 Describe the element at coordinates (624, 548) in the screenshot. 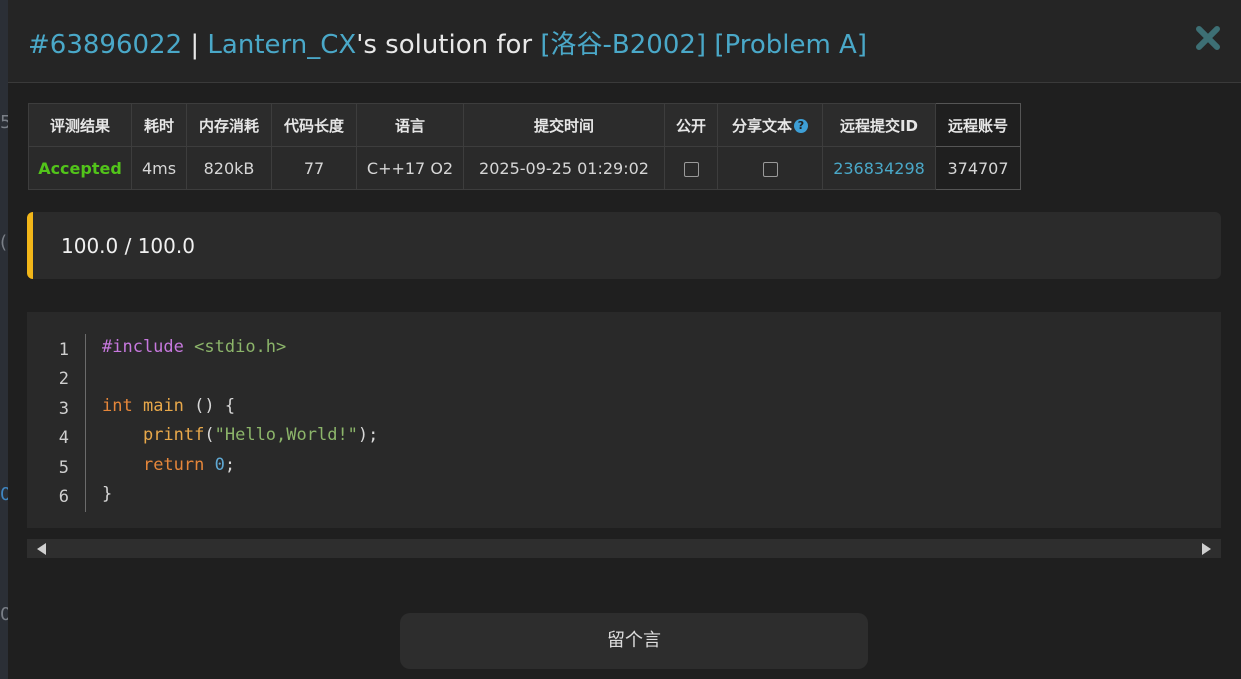

I see `horizontal-scrollbar` at that location.